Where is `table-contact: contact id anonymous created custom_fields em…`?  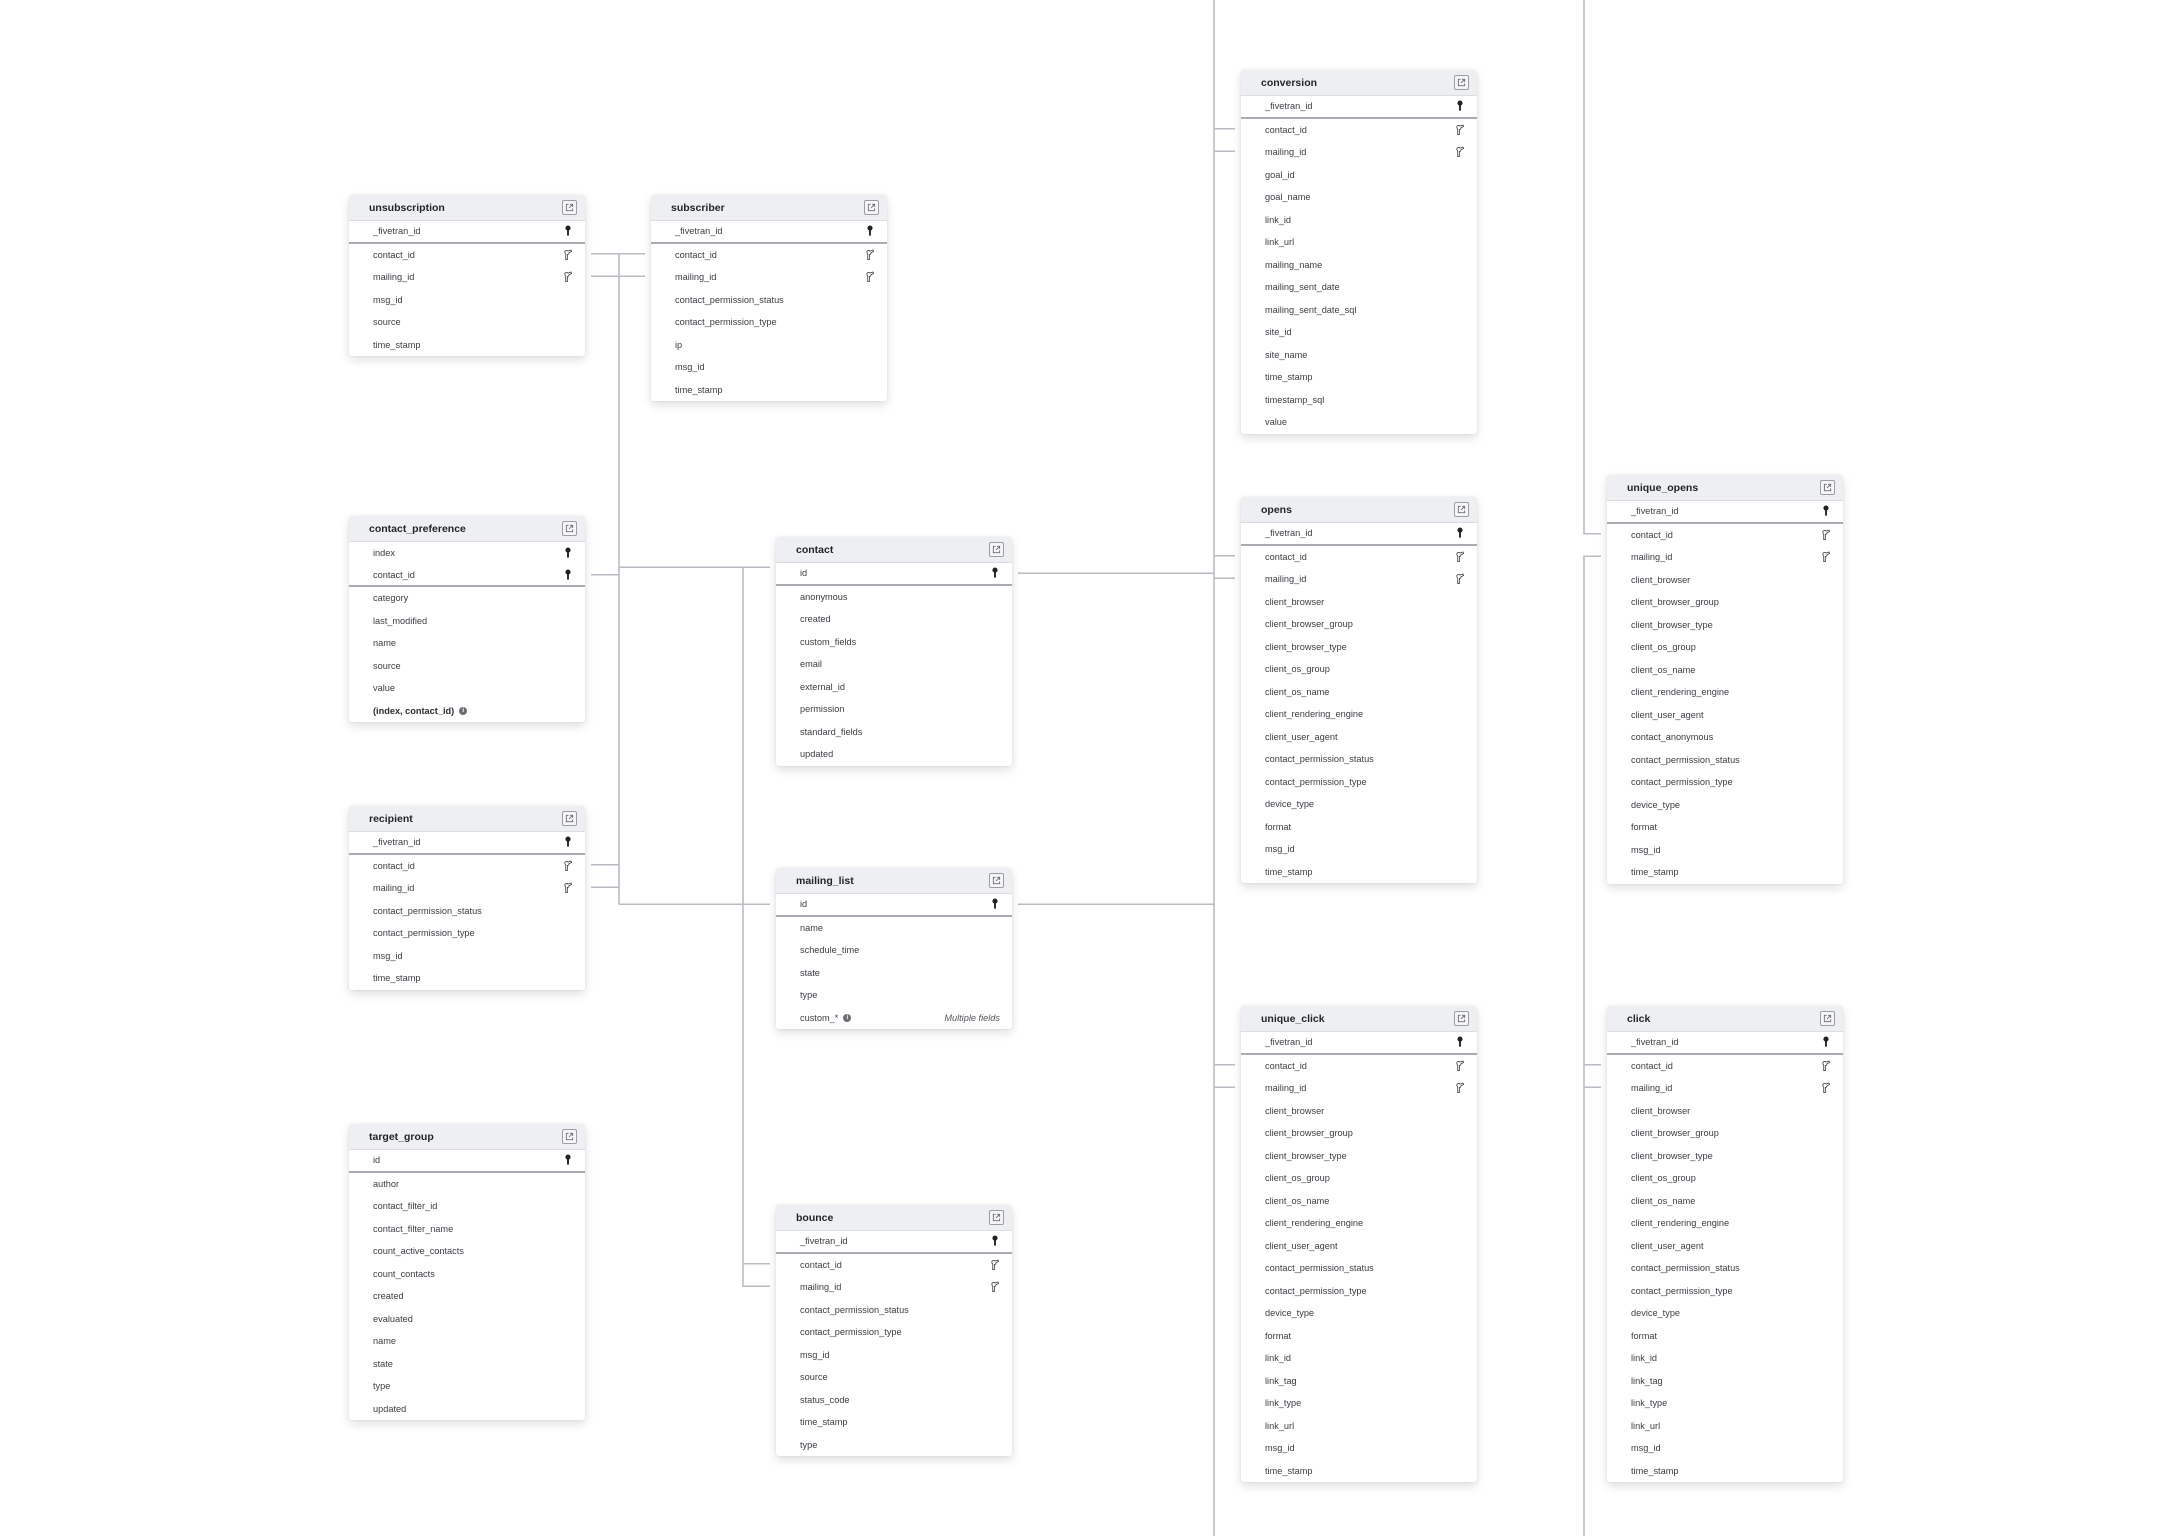
table-contact: contact id anonymous created custom_fields em… is located at coordinates (894, 651).